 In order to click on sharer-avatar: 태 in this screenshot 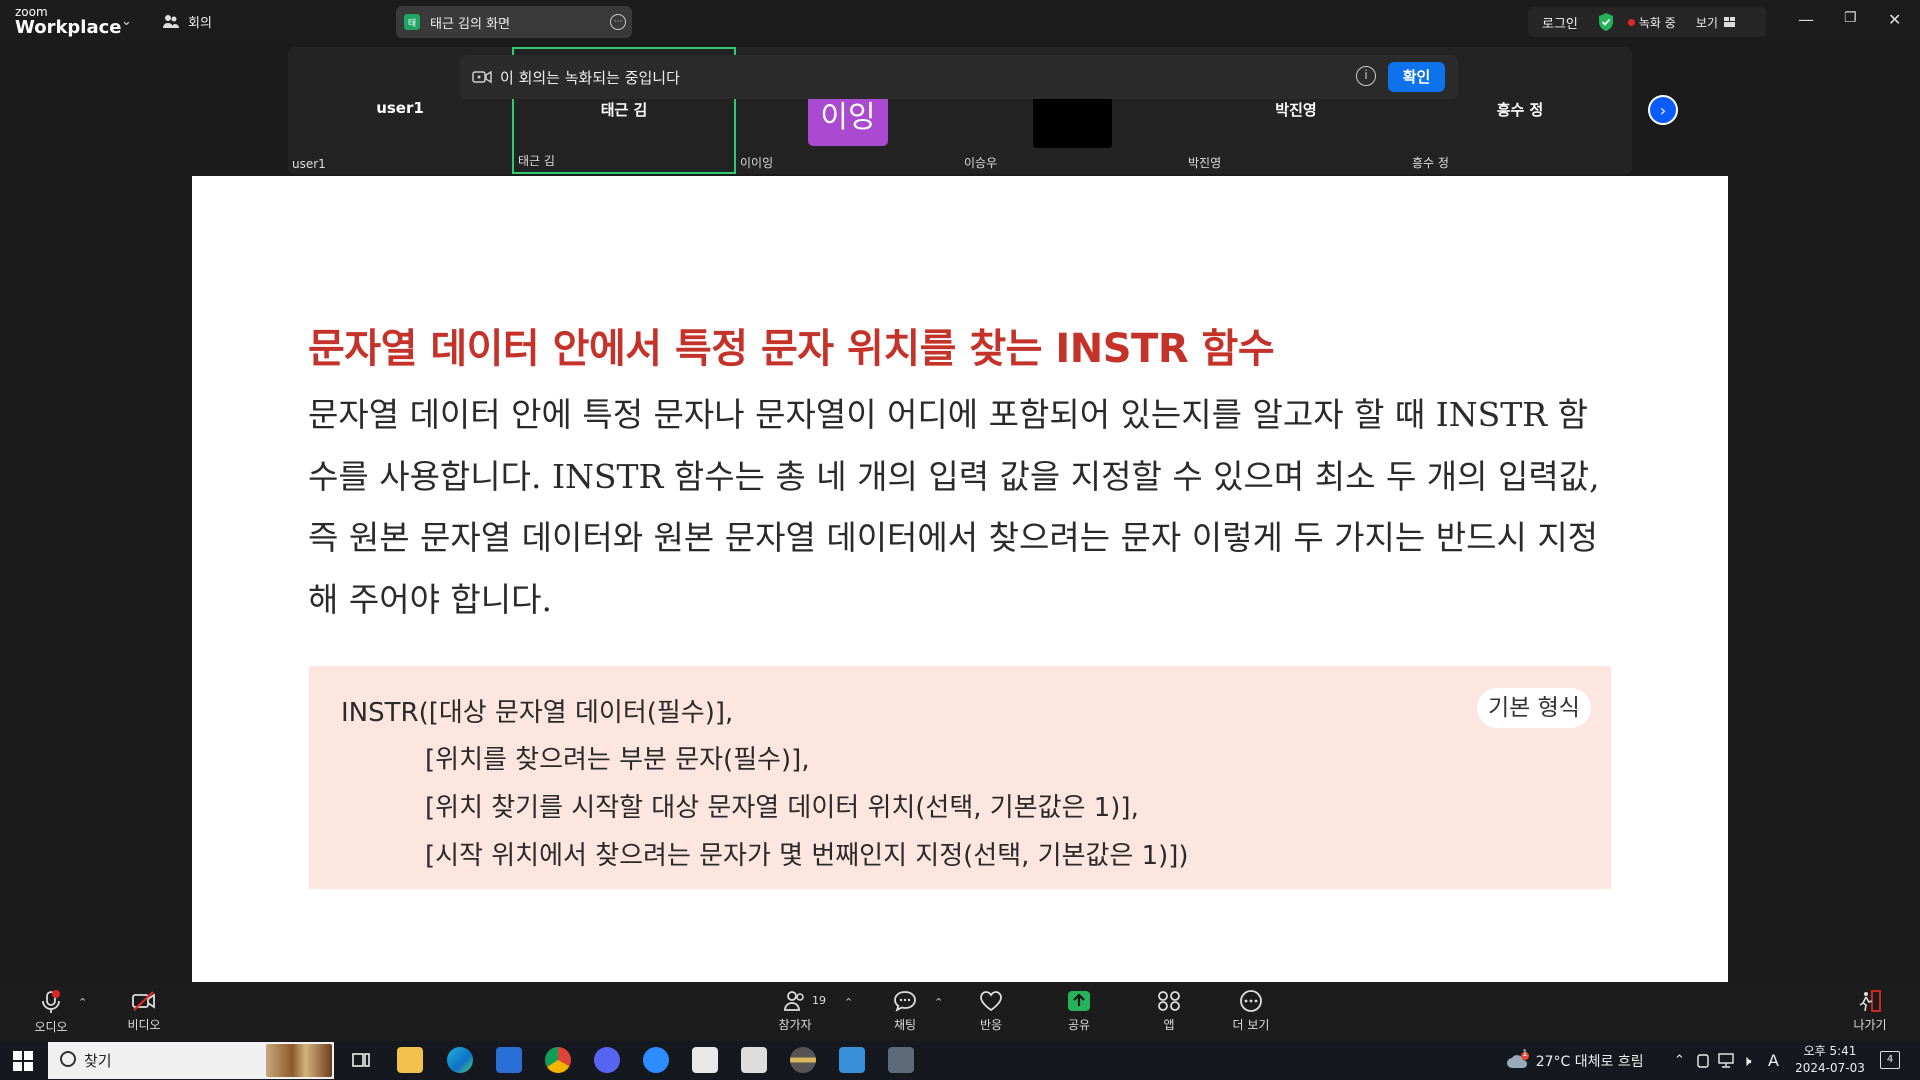, I will do `click(412, 22)`.